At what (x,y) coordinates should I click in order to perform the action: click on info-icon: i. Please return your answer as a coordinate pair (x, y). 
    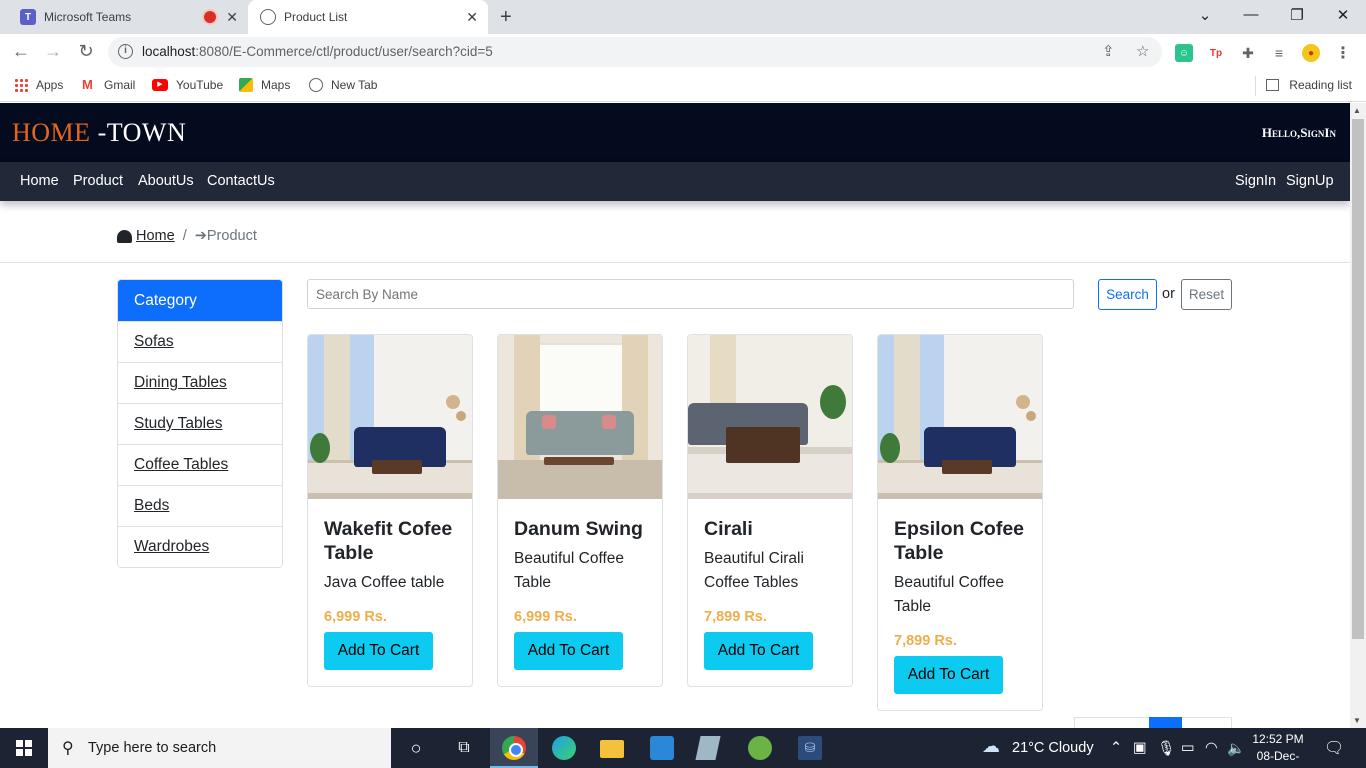
    Looking at the image, I should click on (125, 51).